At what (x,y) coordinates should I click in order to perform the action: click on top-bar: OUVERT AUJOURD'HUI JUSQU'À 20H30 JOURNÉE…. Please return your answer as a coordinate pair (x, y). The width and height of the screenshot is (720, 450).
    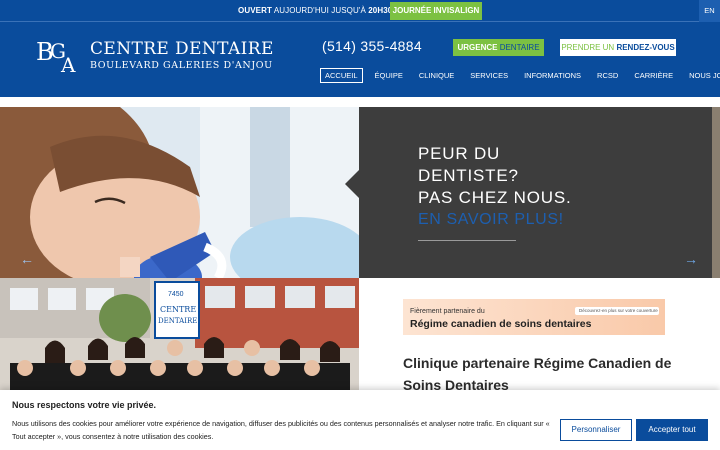
    Looking at the image, I should click on (360, 11).